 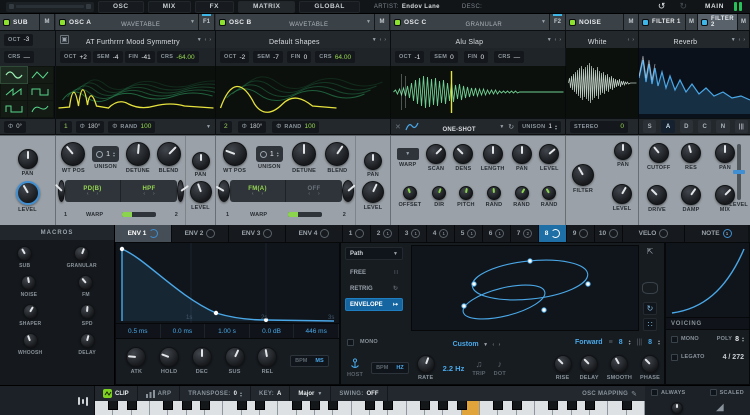 I want to click on lfo-direction-dropdown: Forward, so click(x=589, y=342).